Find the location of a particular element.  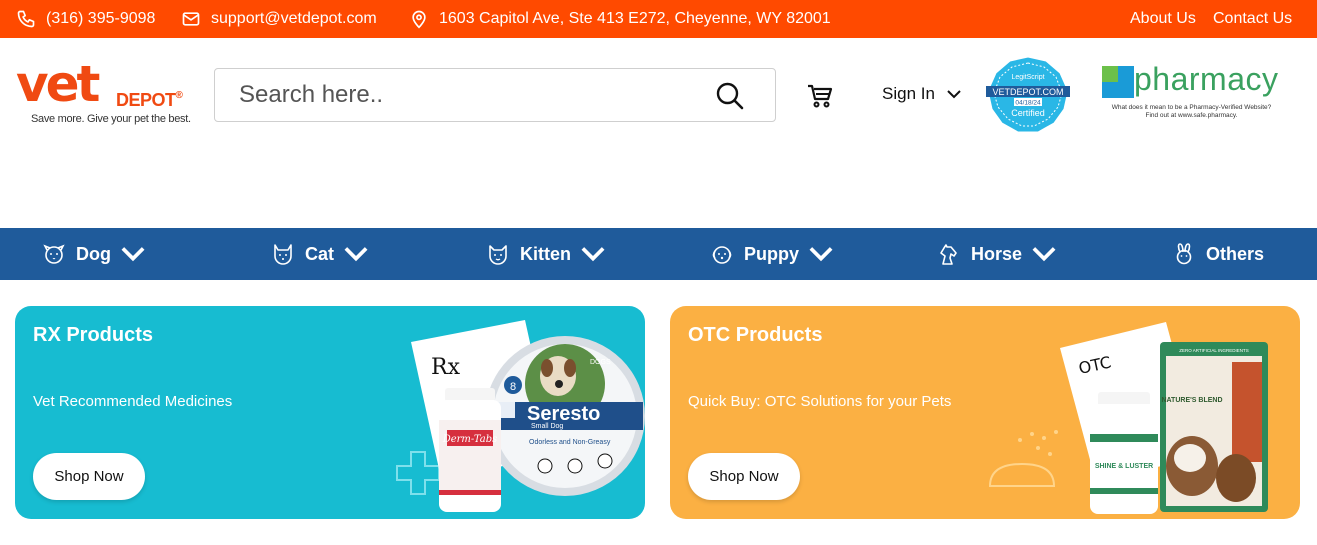

nav-item-others: Others is located at coordinates (1218, 254).